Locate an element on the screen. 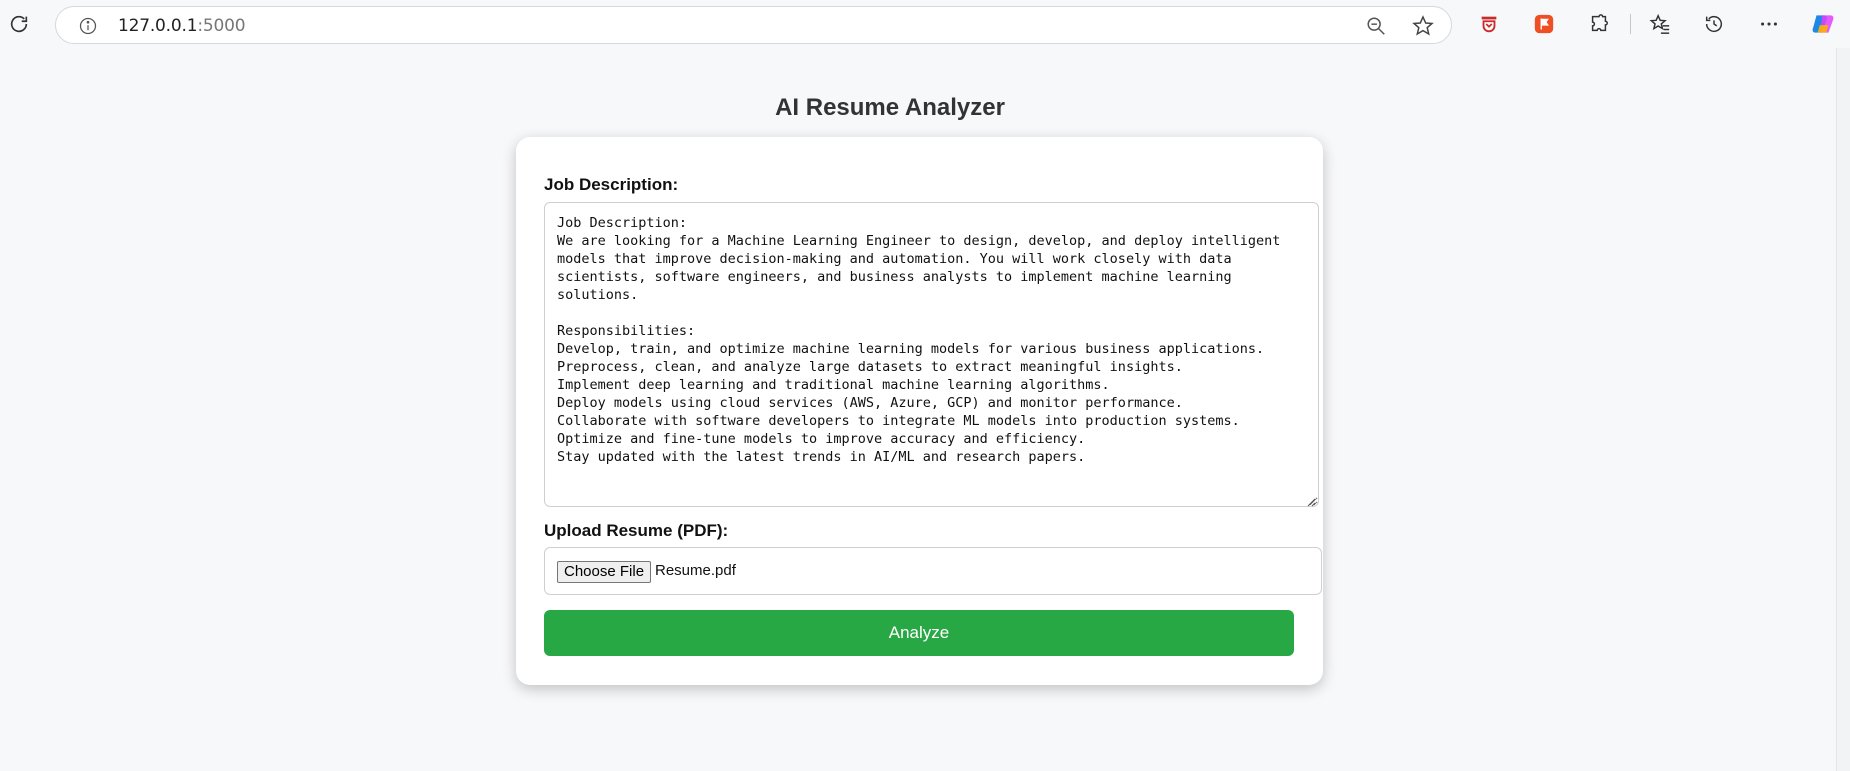 The width and height of the screenshot is (1850, 771). job-description-label: Job Description: is located at coordinates (611, 184).